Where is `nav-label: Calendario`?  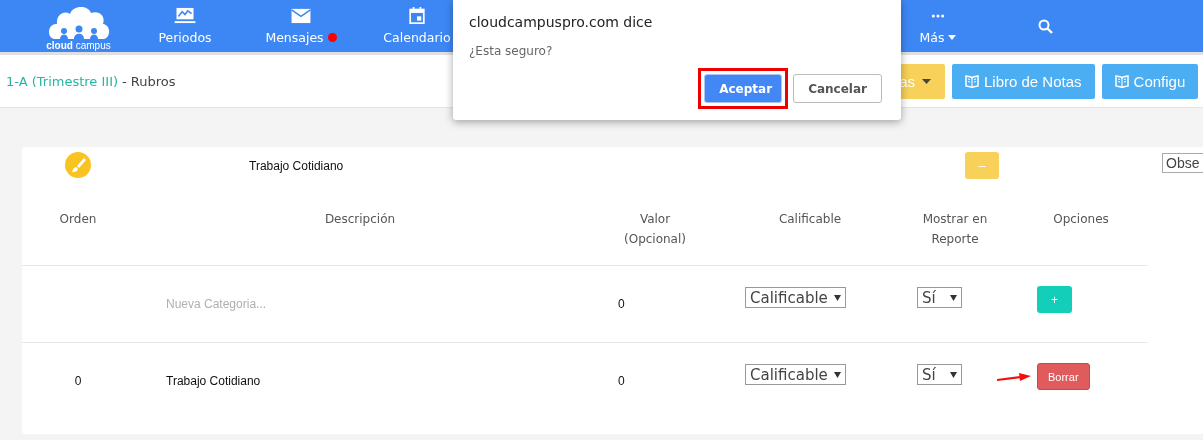
nav-label: Calendario is located at coordinates (417, 37).